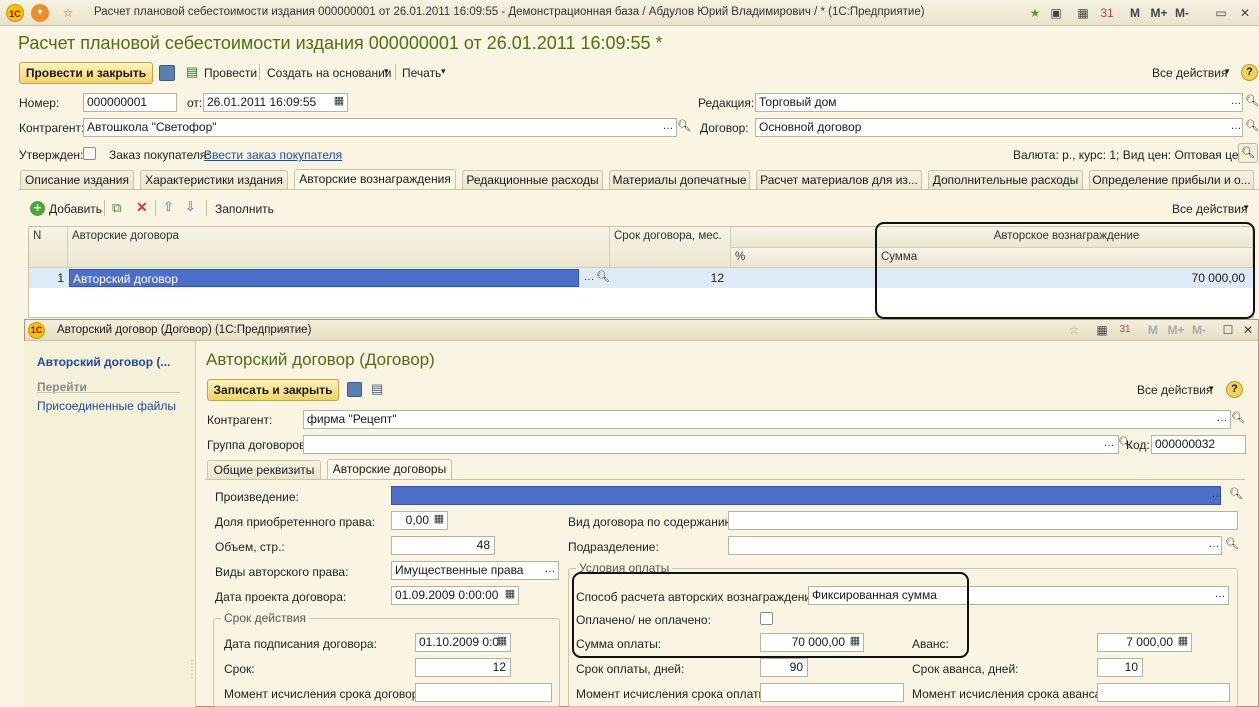  I want to click on column-header-percent: %, so click(804, 258).